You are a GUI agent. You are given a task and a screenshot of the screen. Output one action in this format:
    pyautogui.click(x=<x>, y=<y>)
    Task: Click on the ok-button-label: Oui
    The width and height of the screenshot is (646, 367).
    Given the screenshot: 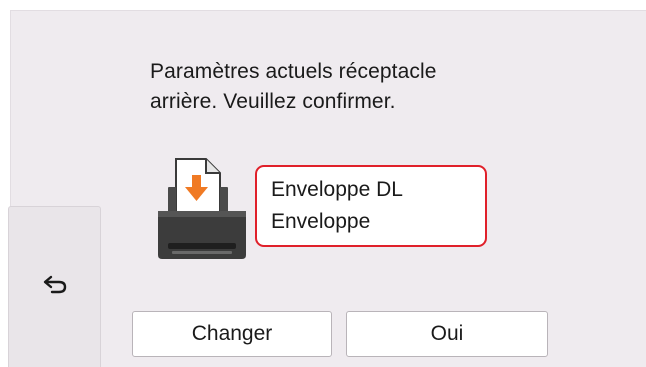 What is the action you would take?
    pyautogui.click(x=447, y=333)
    